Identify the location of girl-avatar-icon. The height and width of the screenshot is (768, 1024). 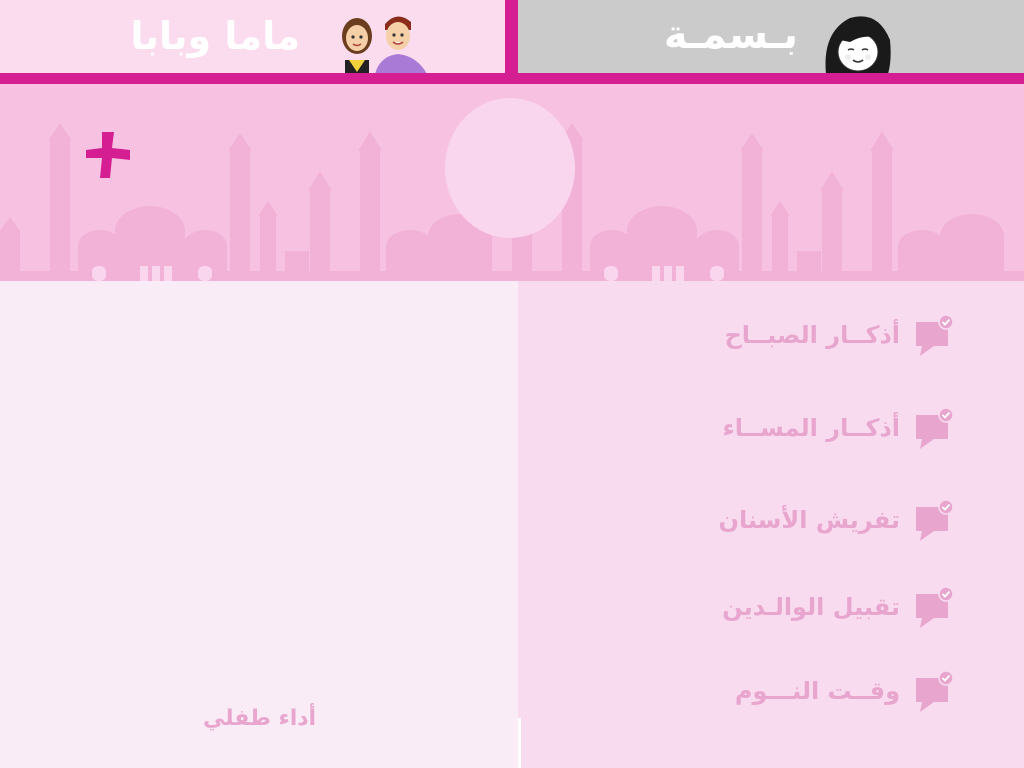
(858, 45).